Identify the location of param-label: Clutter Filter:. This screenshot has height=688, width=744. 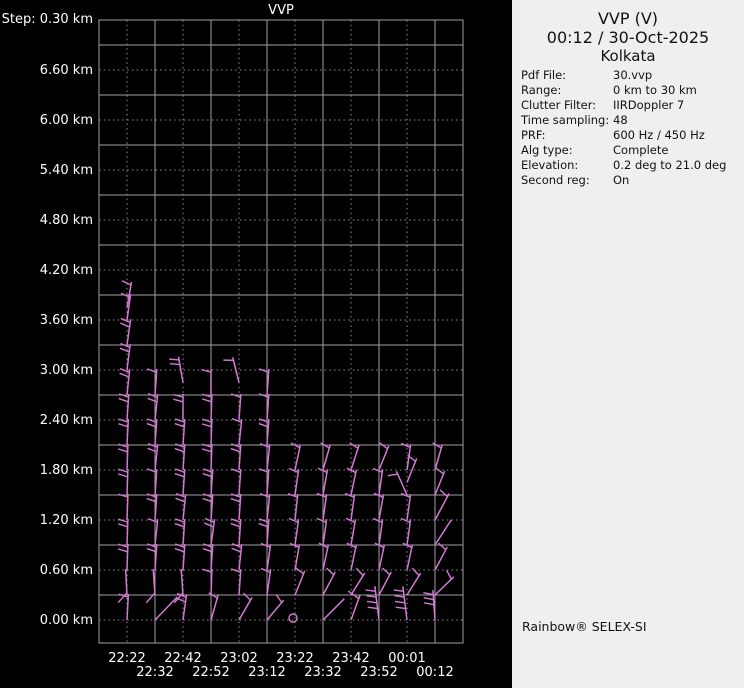
(559, 105).